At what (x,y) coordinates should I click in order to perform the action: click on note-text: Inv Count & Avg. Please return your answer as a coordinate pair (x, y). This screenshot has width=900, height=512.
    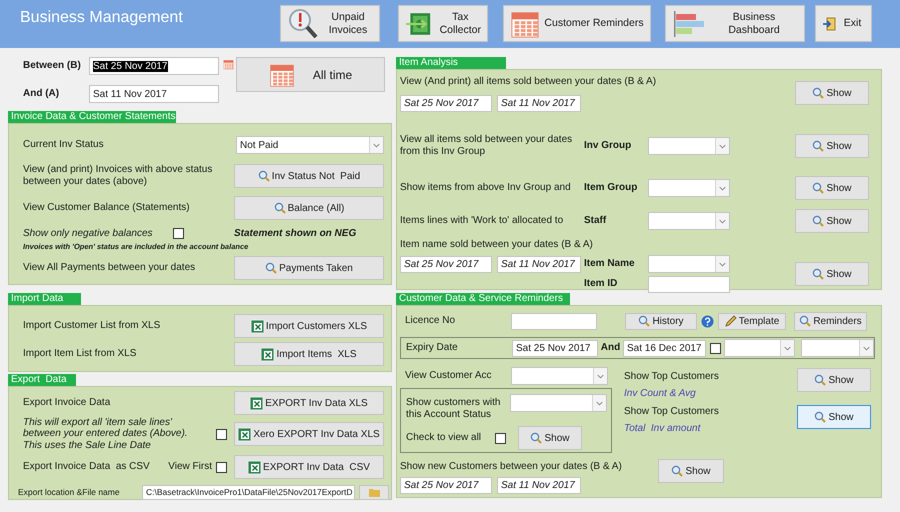
    Looking at the image, I should click on (660, 394).